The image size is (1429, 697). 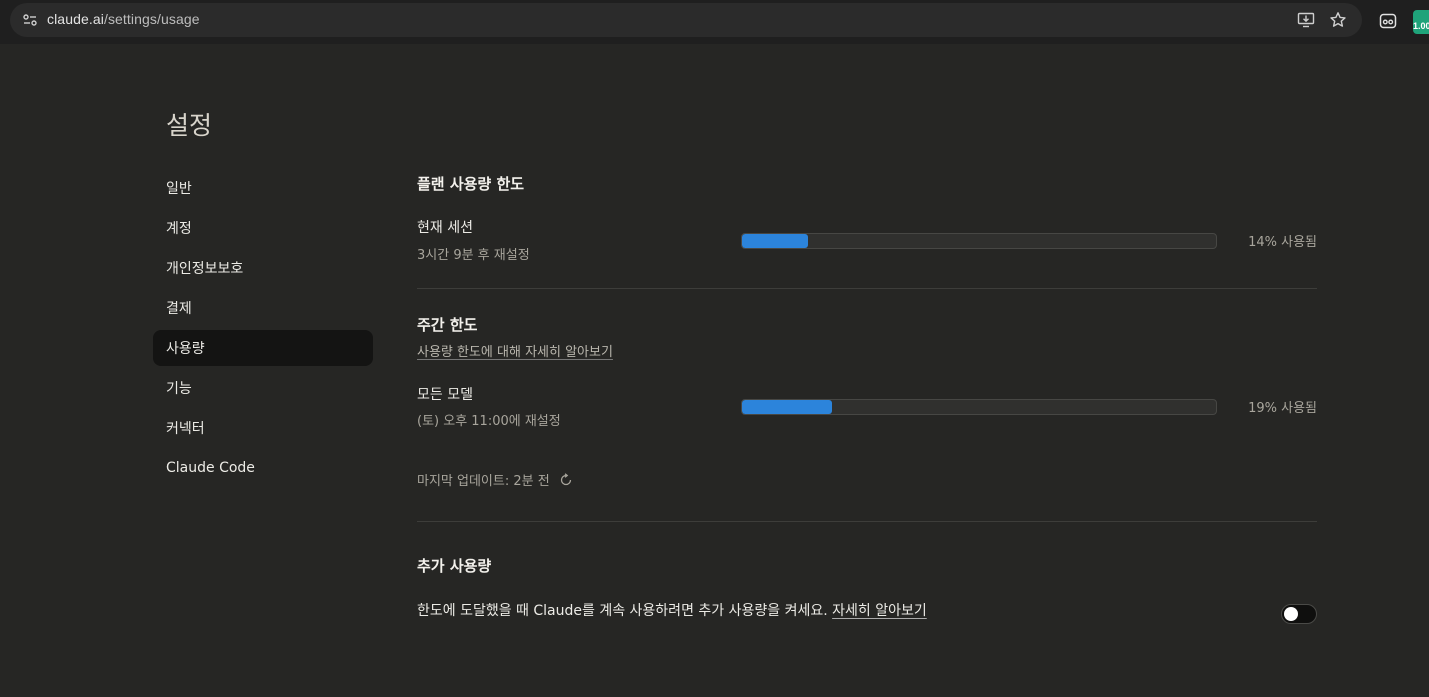 I want to click on current-session-label: 현재 세션, so click(x=445, y=228).